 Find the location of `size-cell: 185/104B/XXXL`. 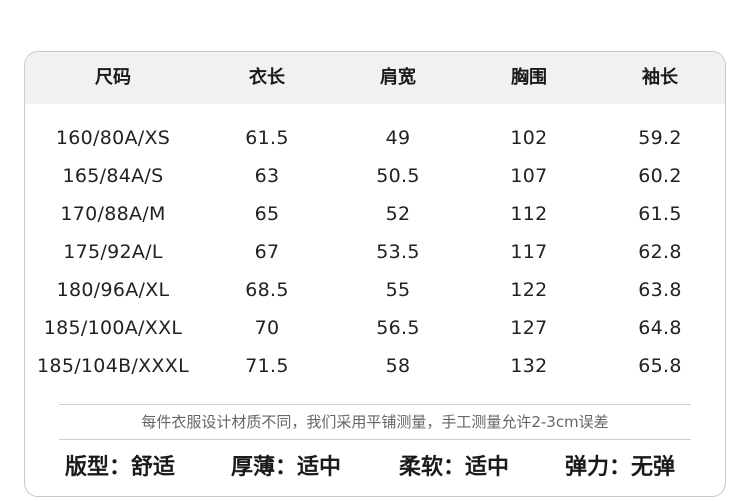

size-cell: 185/104B/XXXL is located at coordinates (113, 366).